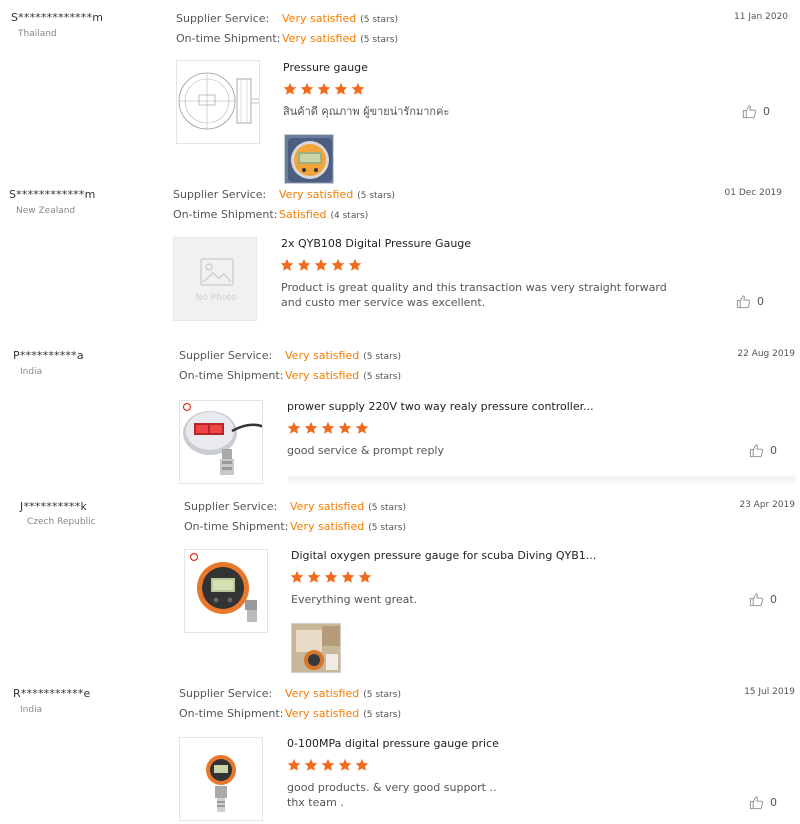 The image size is (800, 824). What do you see at coordinates (392, 787) in the screenshot?
I see `review-comment-line: good products. & very good support ..` at bounding box center [392, 787].